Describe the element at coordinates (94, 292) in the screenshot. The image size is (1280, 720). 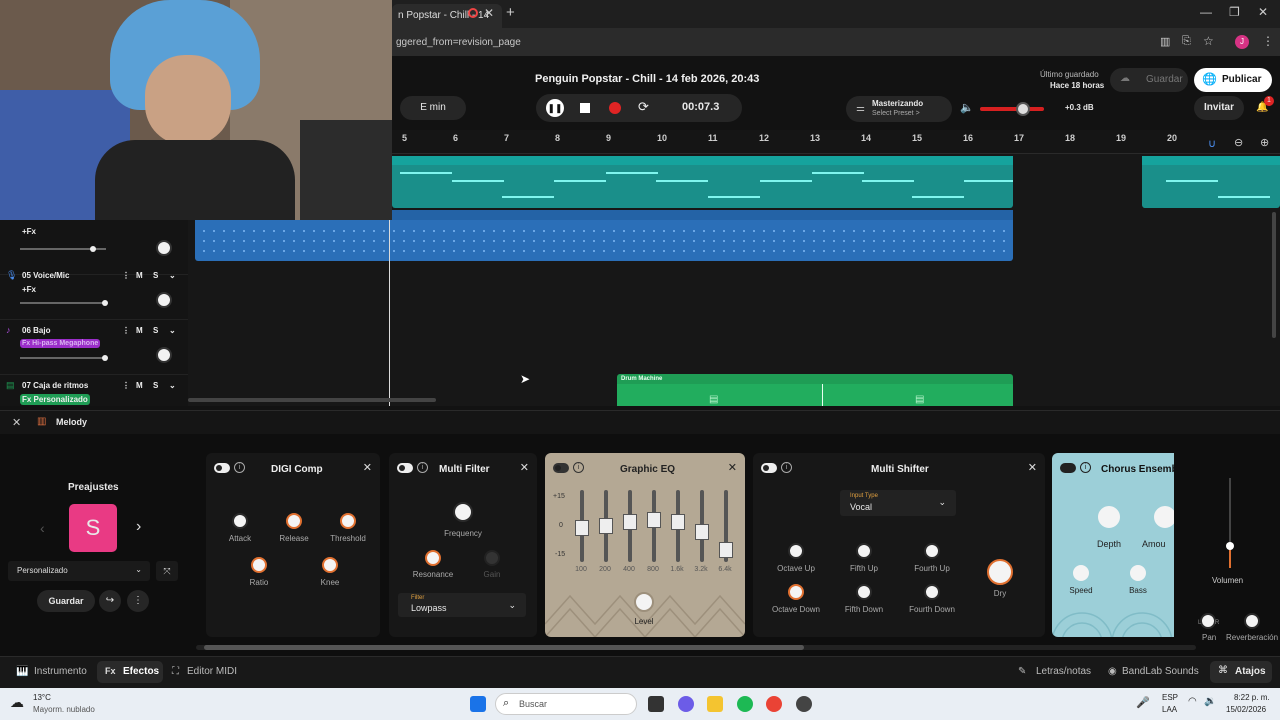
I see `track-row-05: 🎙 05 Voice/Mic ⋮ M S ⌄ +Fx` at that location.